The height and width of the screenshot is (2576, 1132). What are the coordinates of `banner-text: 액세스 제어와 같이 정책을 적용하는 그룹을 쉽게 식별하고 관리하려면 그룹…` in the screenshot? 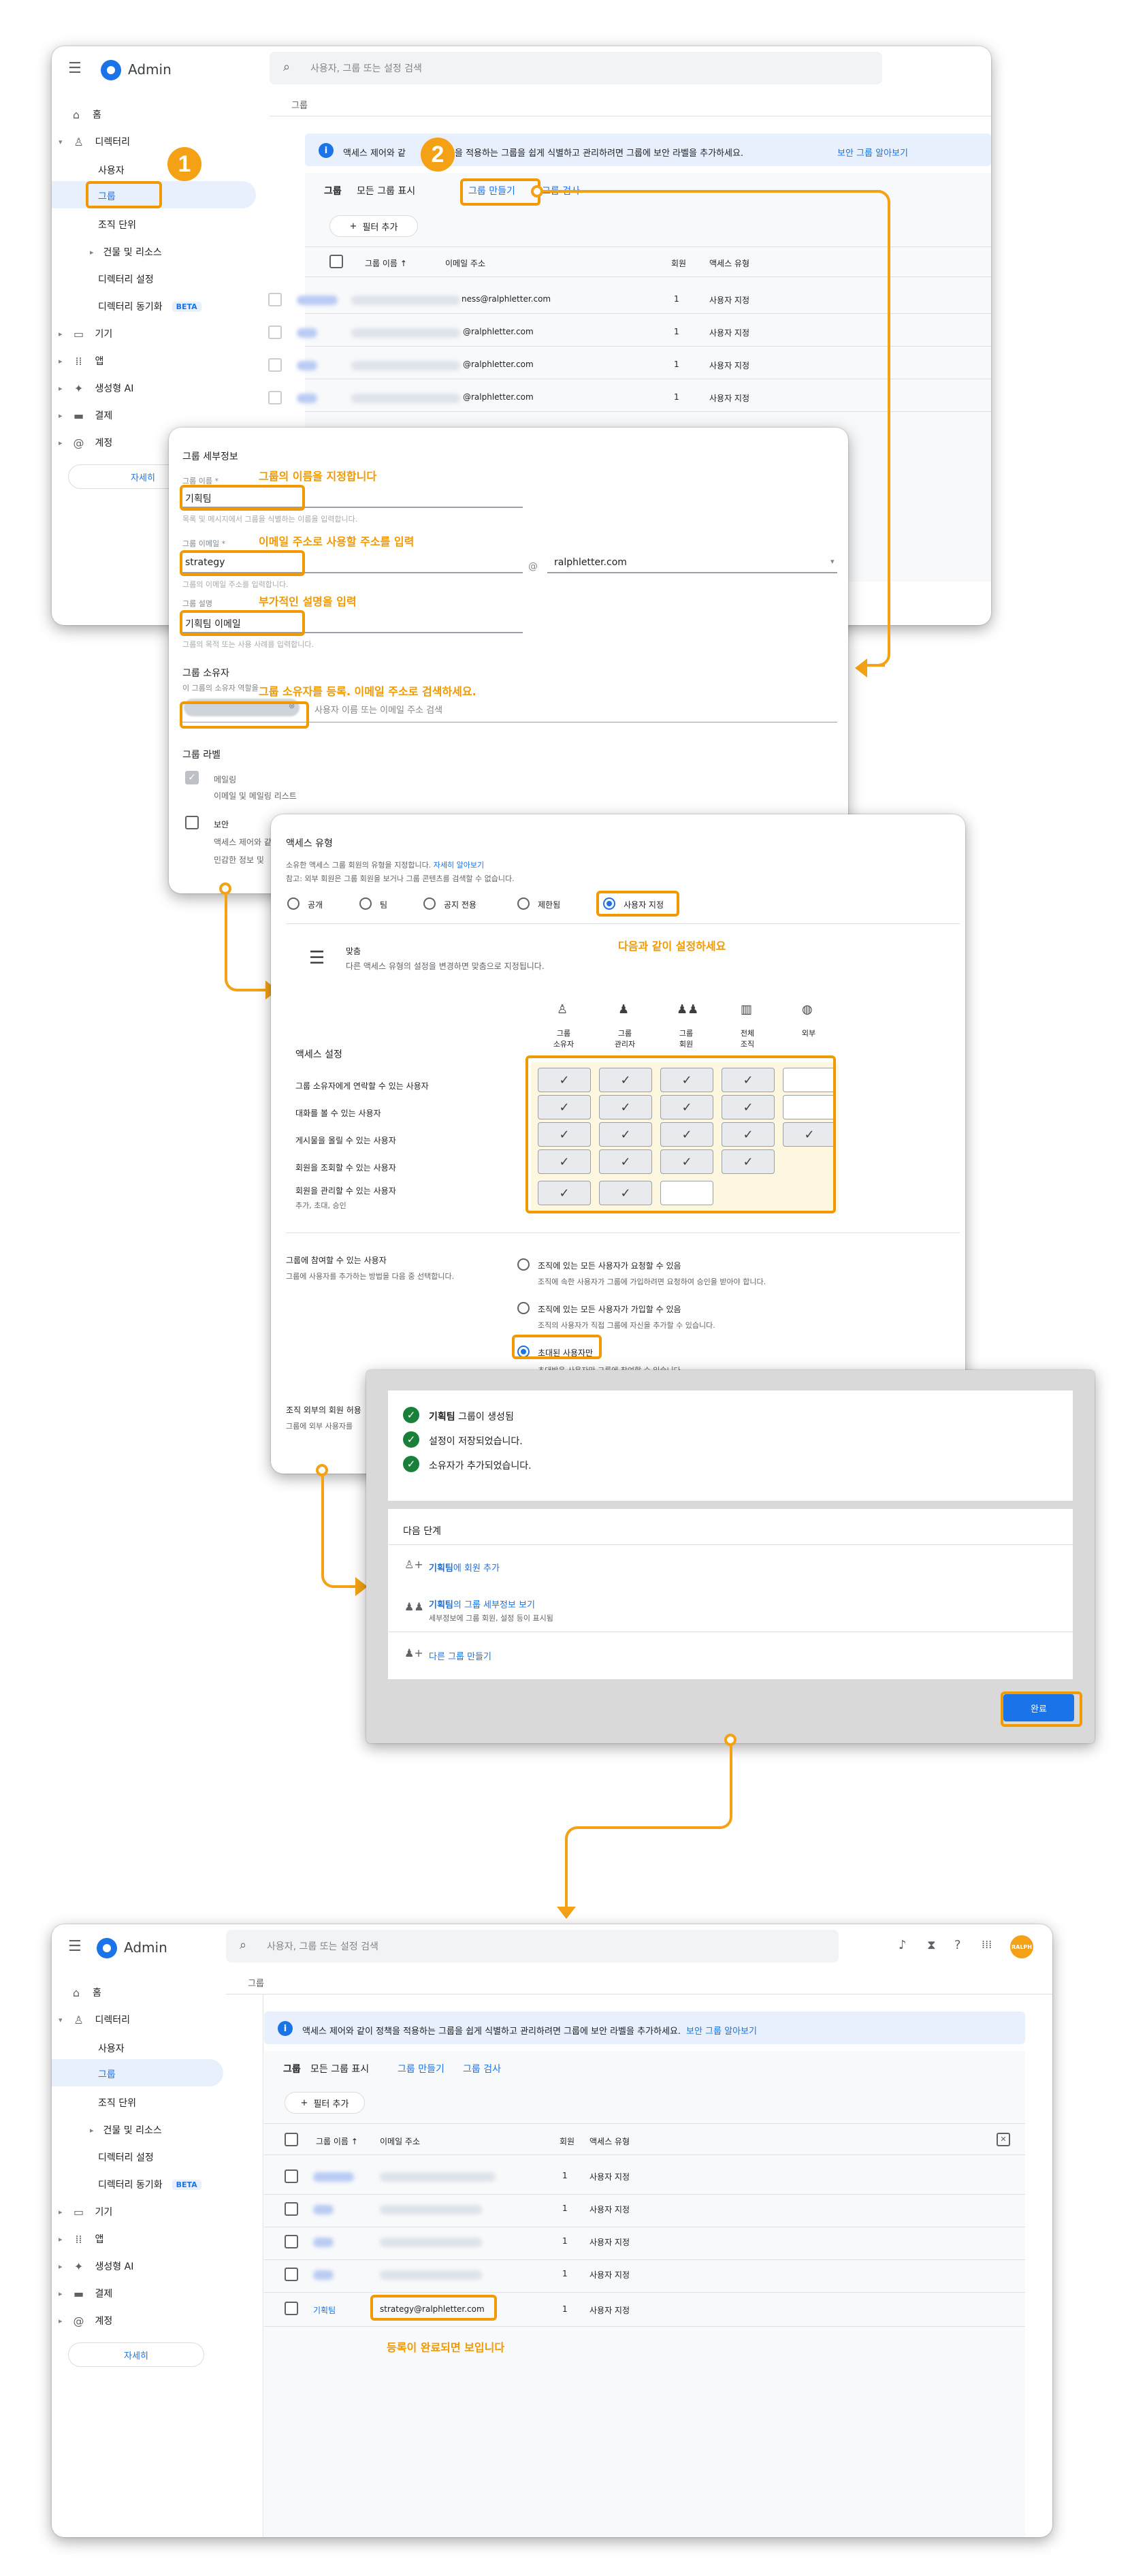 It's located at (491, 2031).